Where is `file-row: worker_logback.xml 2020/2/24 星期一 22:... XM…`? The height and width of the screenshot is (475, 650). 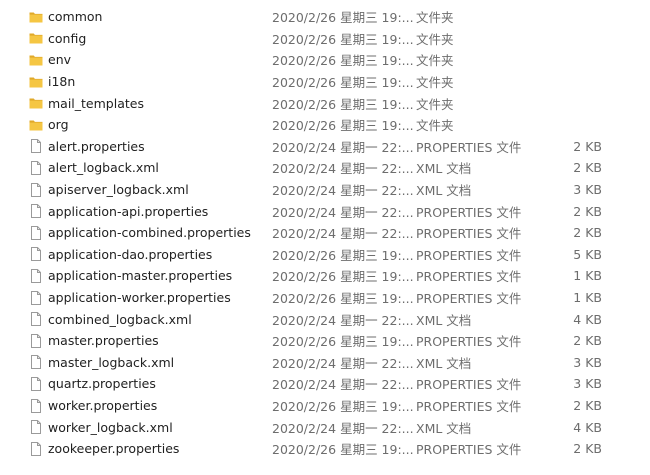 file-row: worker_logback.xml 2020/2/24 星期一 22:... XM… is located at coordinates (325, 427).